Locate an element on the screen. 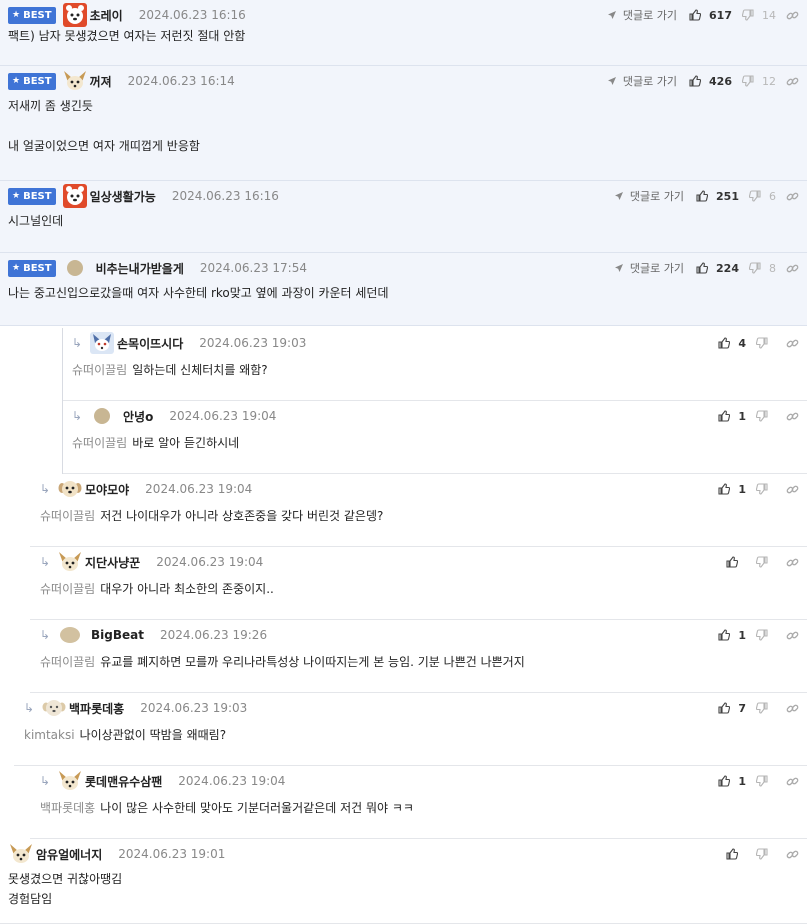  mention-link: kimtaksi is located at coordinates (49, 735).